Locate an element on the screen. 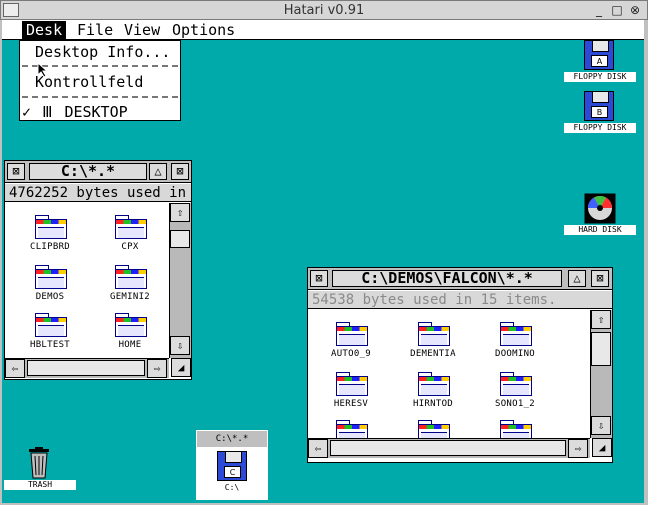 Image resolution: width=648 pixels, height=505 pixels. folder-demos: DEMOS is located at coordinates (50, 286).